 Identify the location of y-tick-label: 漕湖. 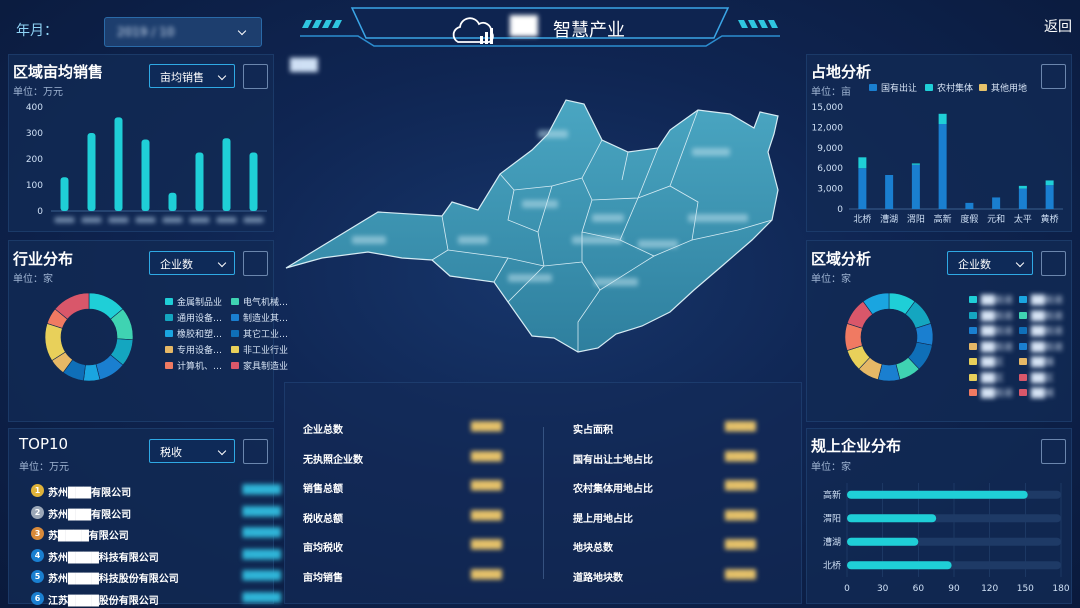
(832, 542).